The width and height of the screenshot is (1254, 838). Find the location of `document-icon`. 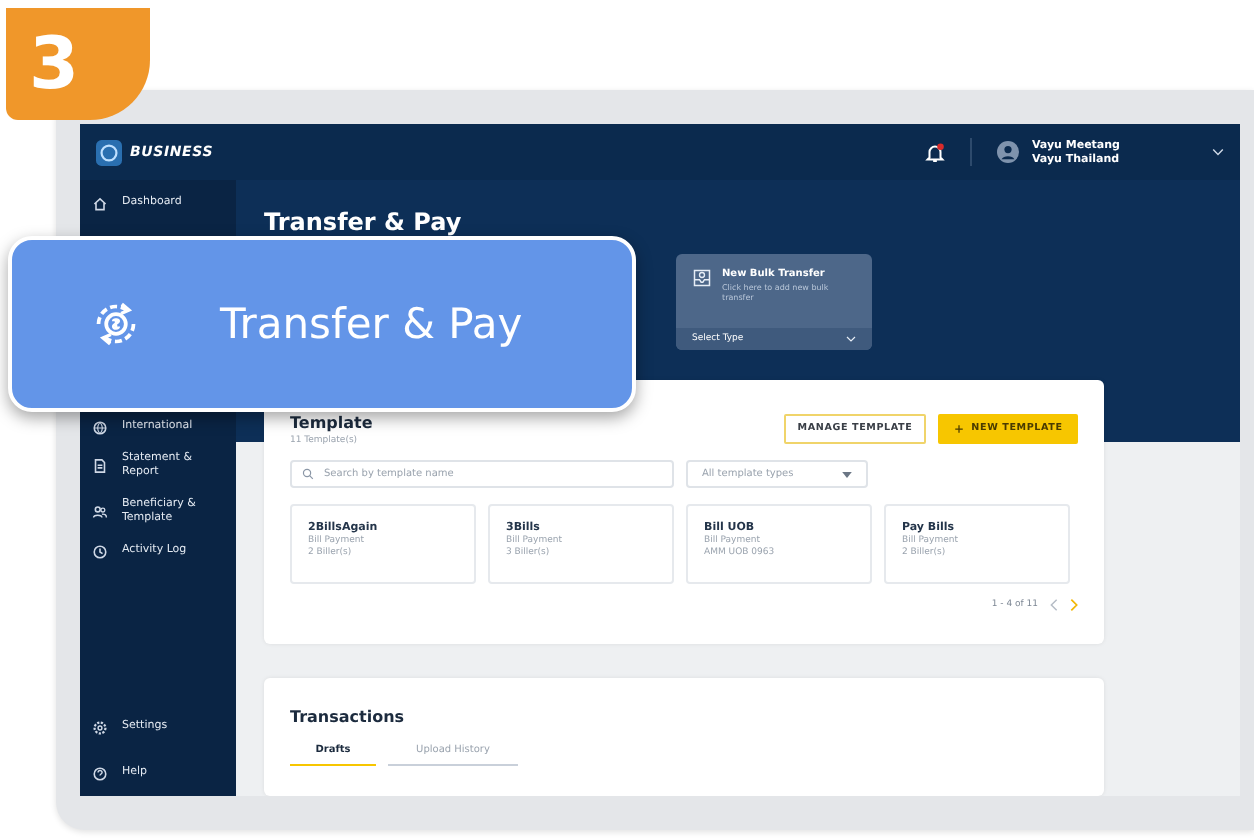

document-icon is located at coordinates (100, 466).